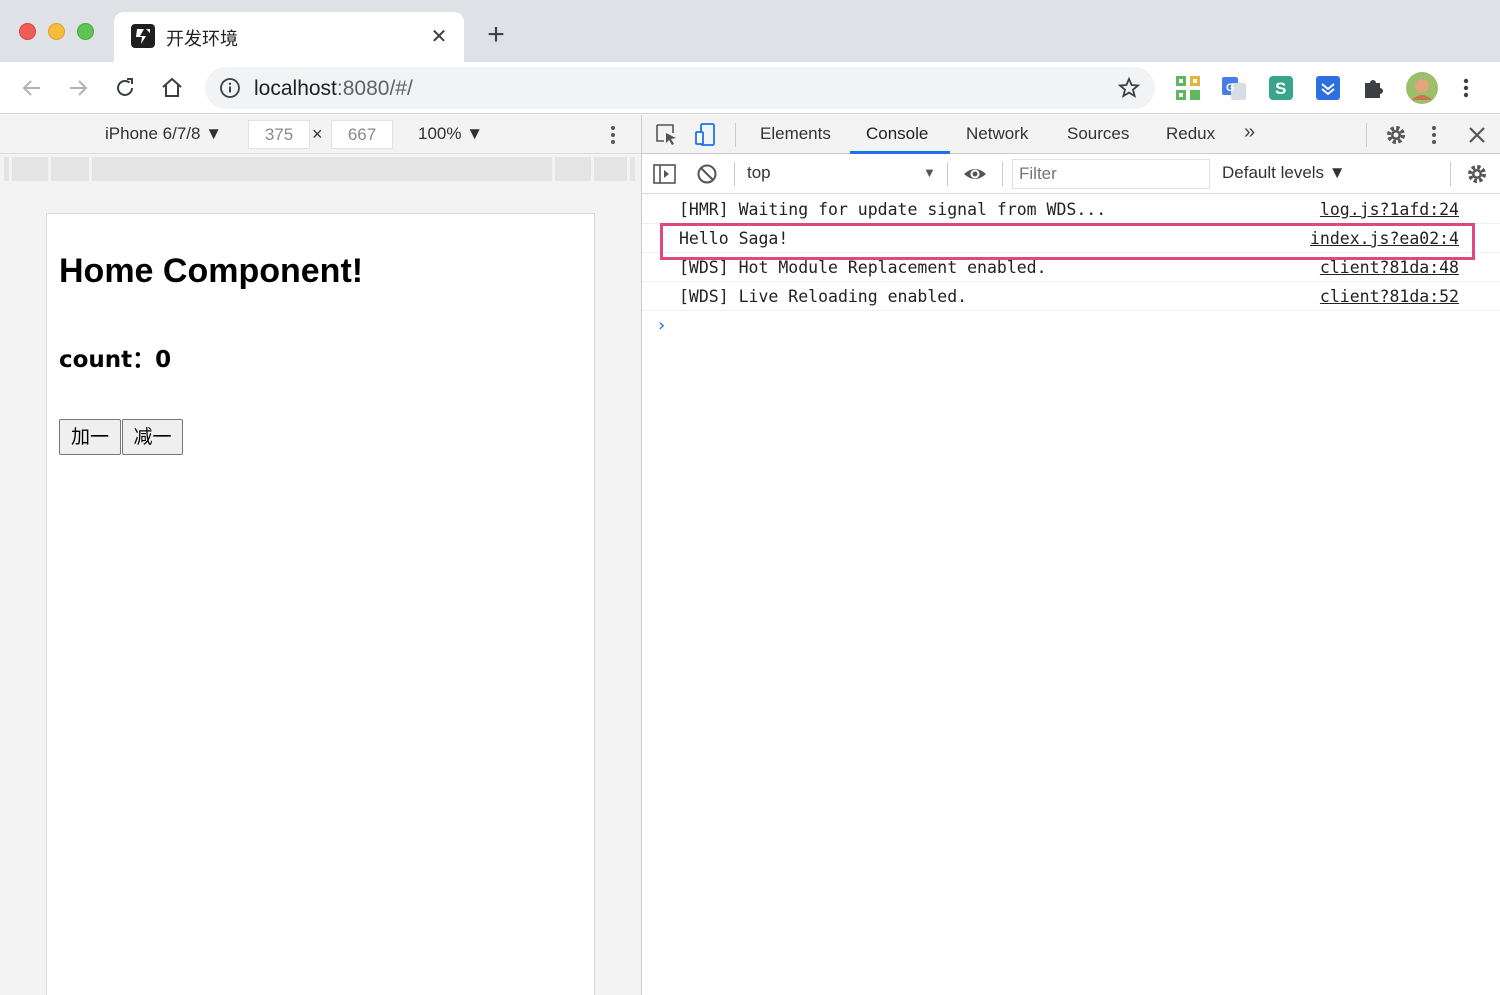 This screenshot has height=995, width=1500. I want to click on clear-console-icon, so click(707, 174).